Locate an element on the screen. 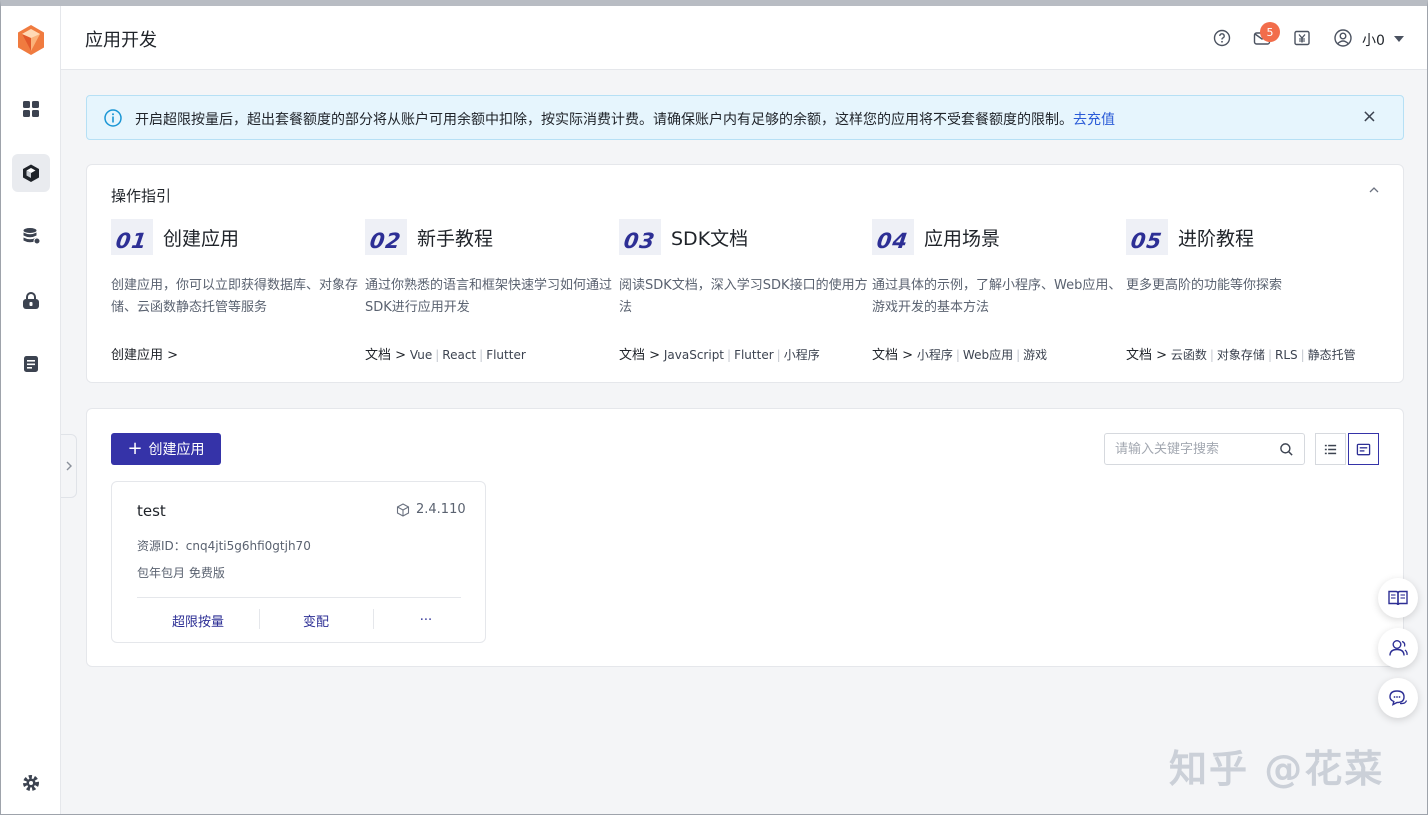 This screenshot has width=1428, height=815. book-icon is located at coordinates (1398, 598).